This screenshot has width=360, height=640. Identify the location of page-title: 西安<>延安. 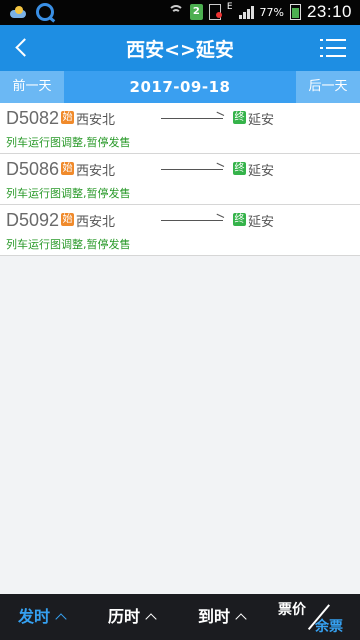
(180, 50).